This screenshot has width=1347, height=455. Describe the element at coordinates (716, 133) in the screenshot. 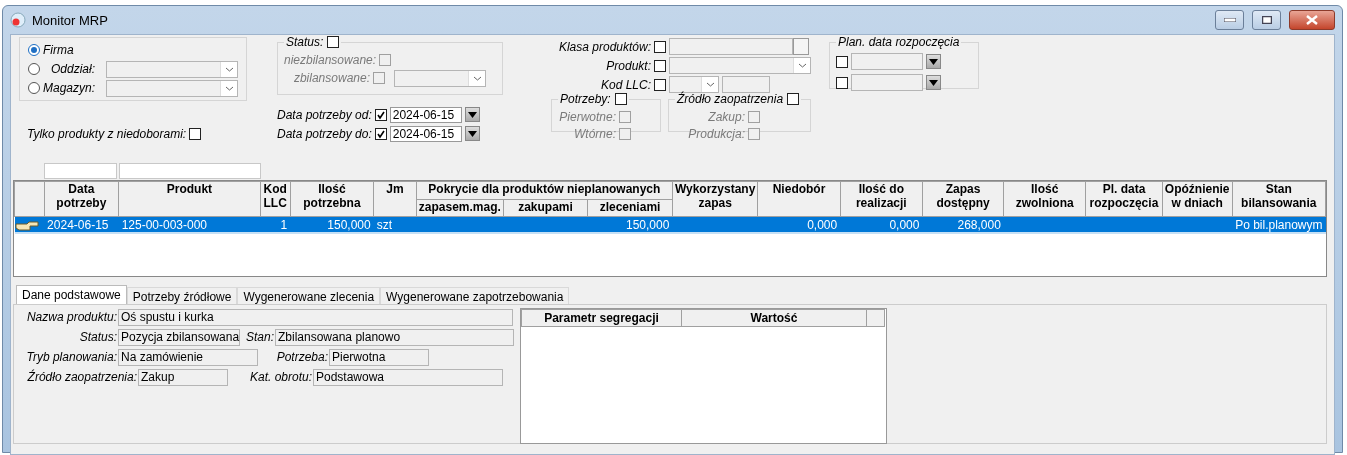

I see `field-label: Produkcja:` at that location.